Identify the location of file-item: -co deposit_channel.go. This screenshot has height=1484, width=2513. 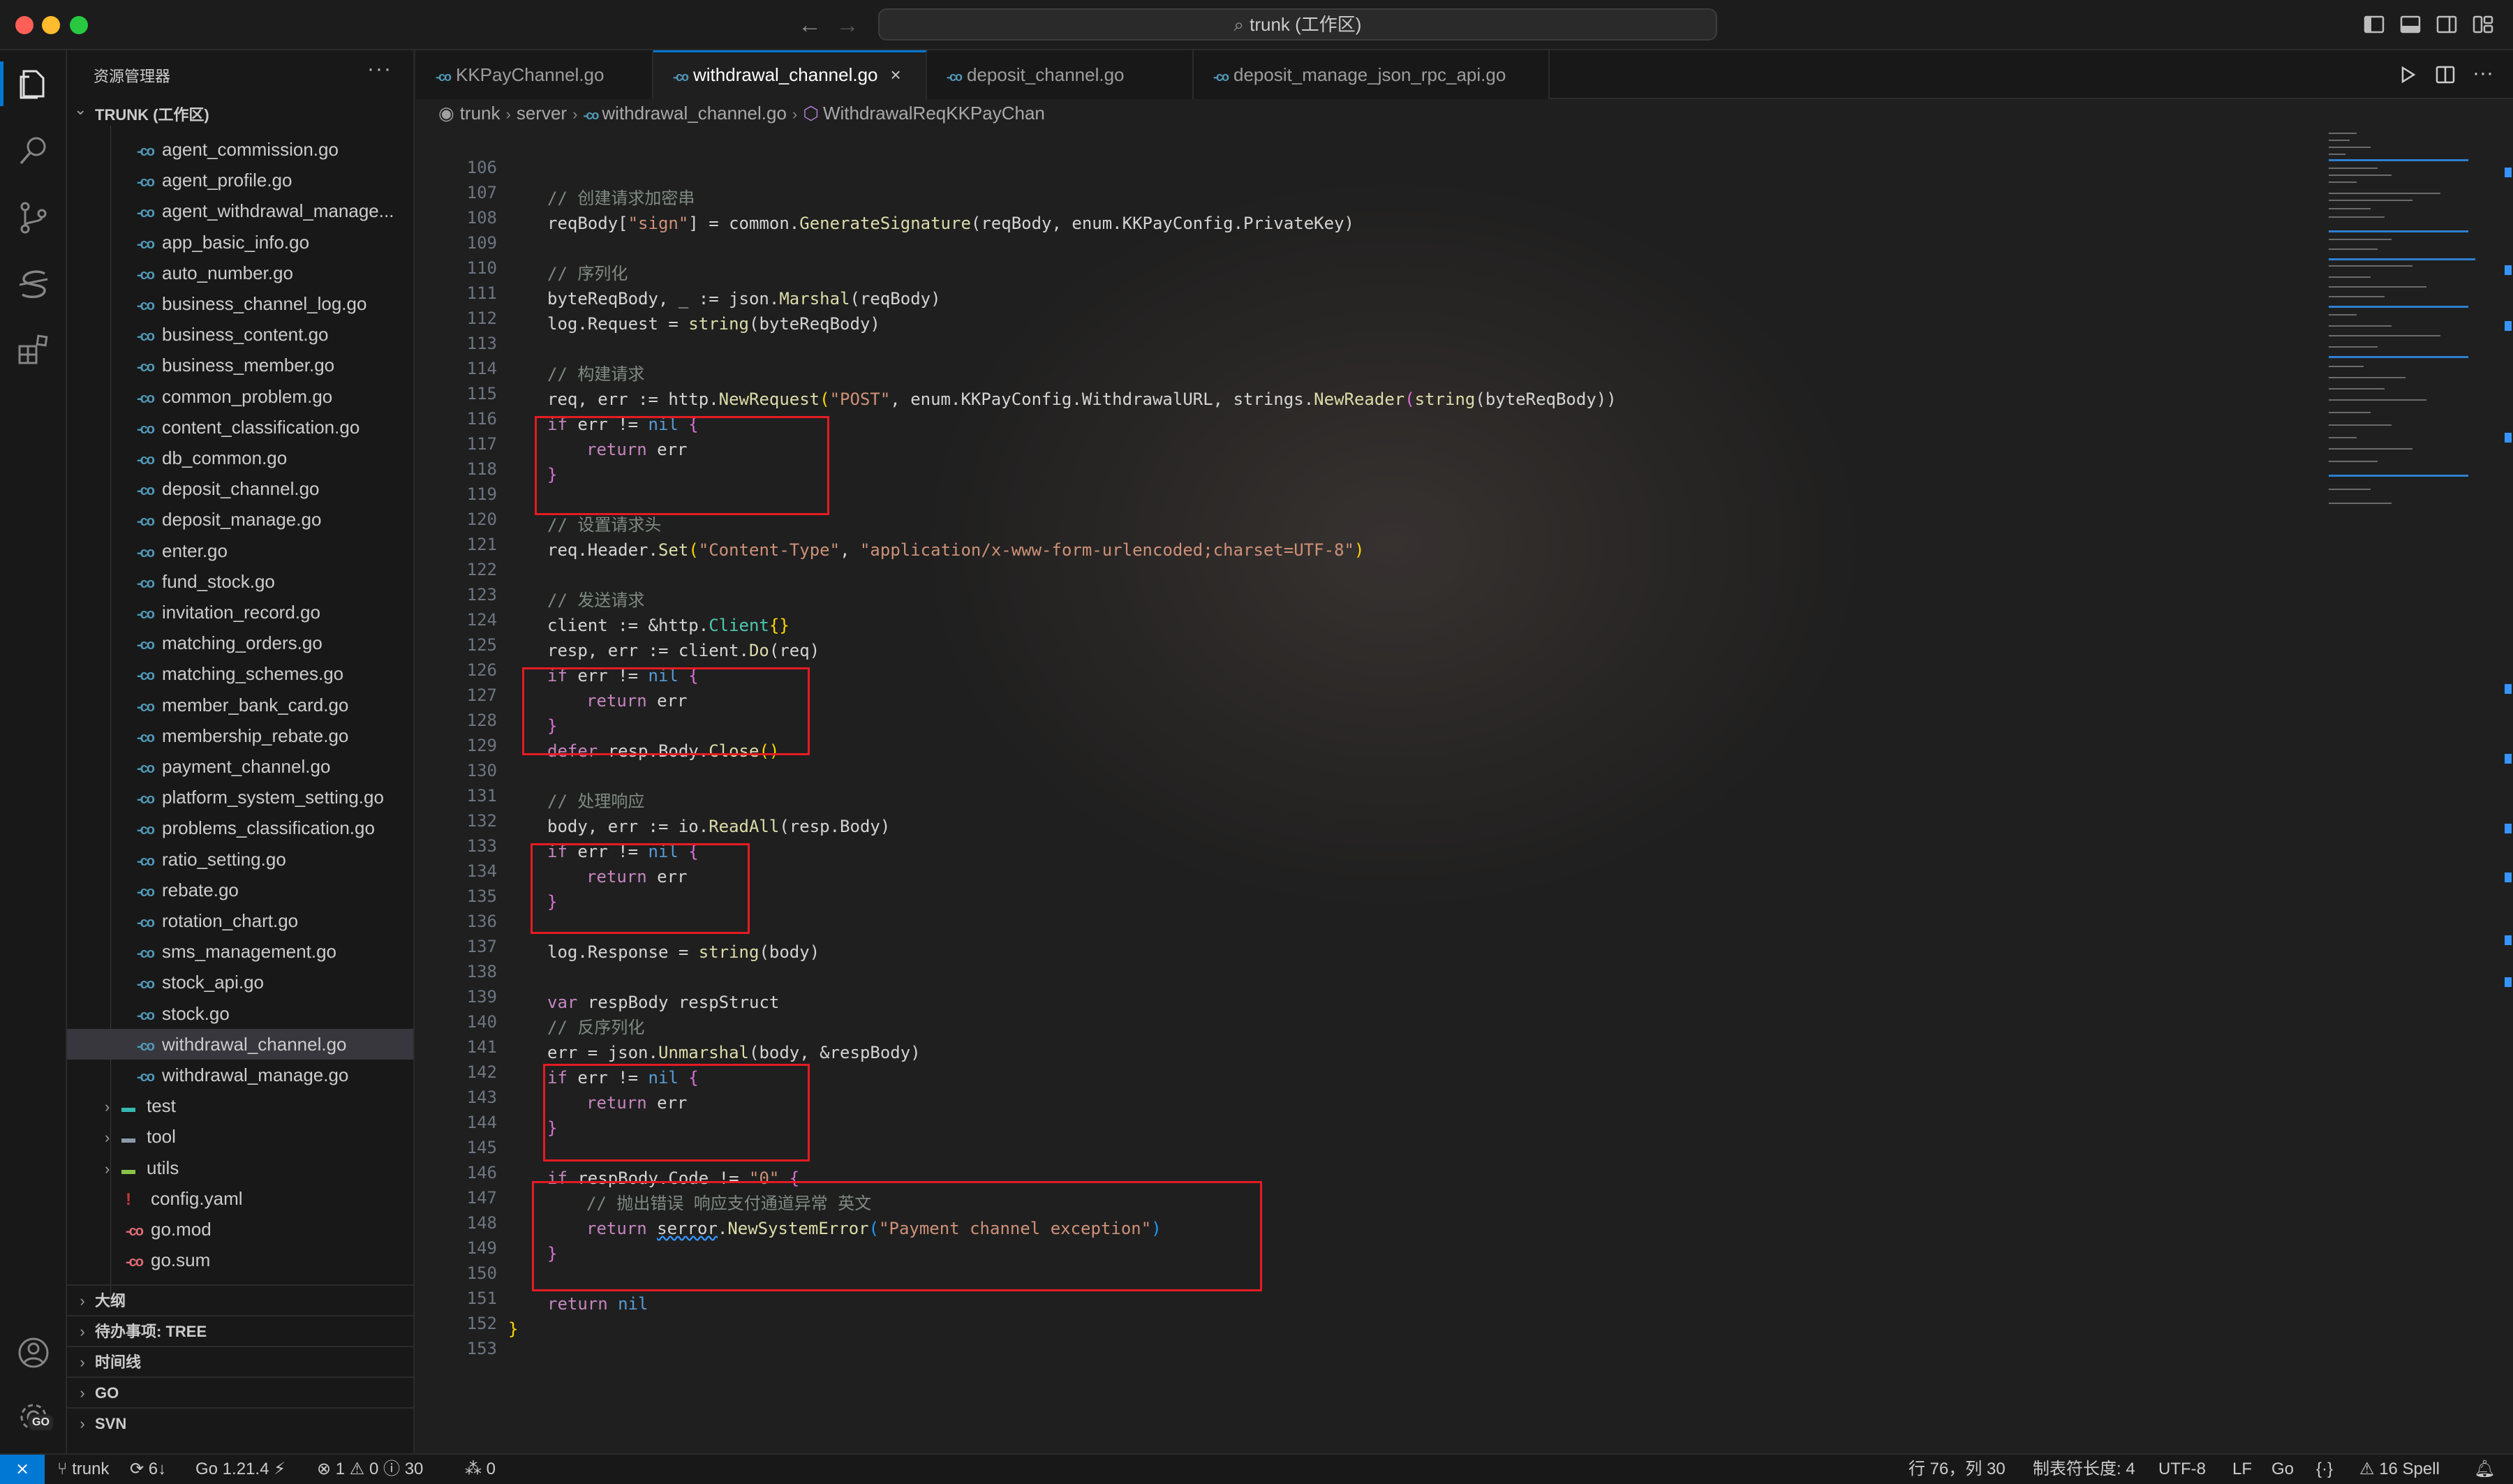
(240, 488).